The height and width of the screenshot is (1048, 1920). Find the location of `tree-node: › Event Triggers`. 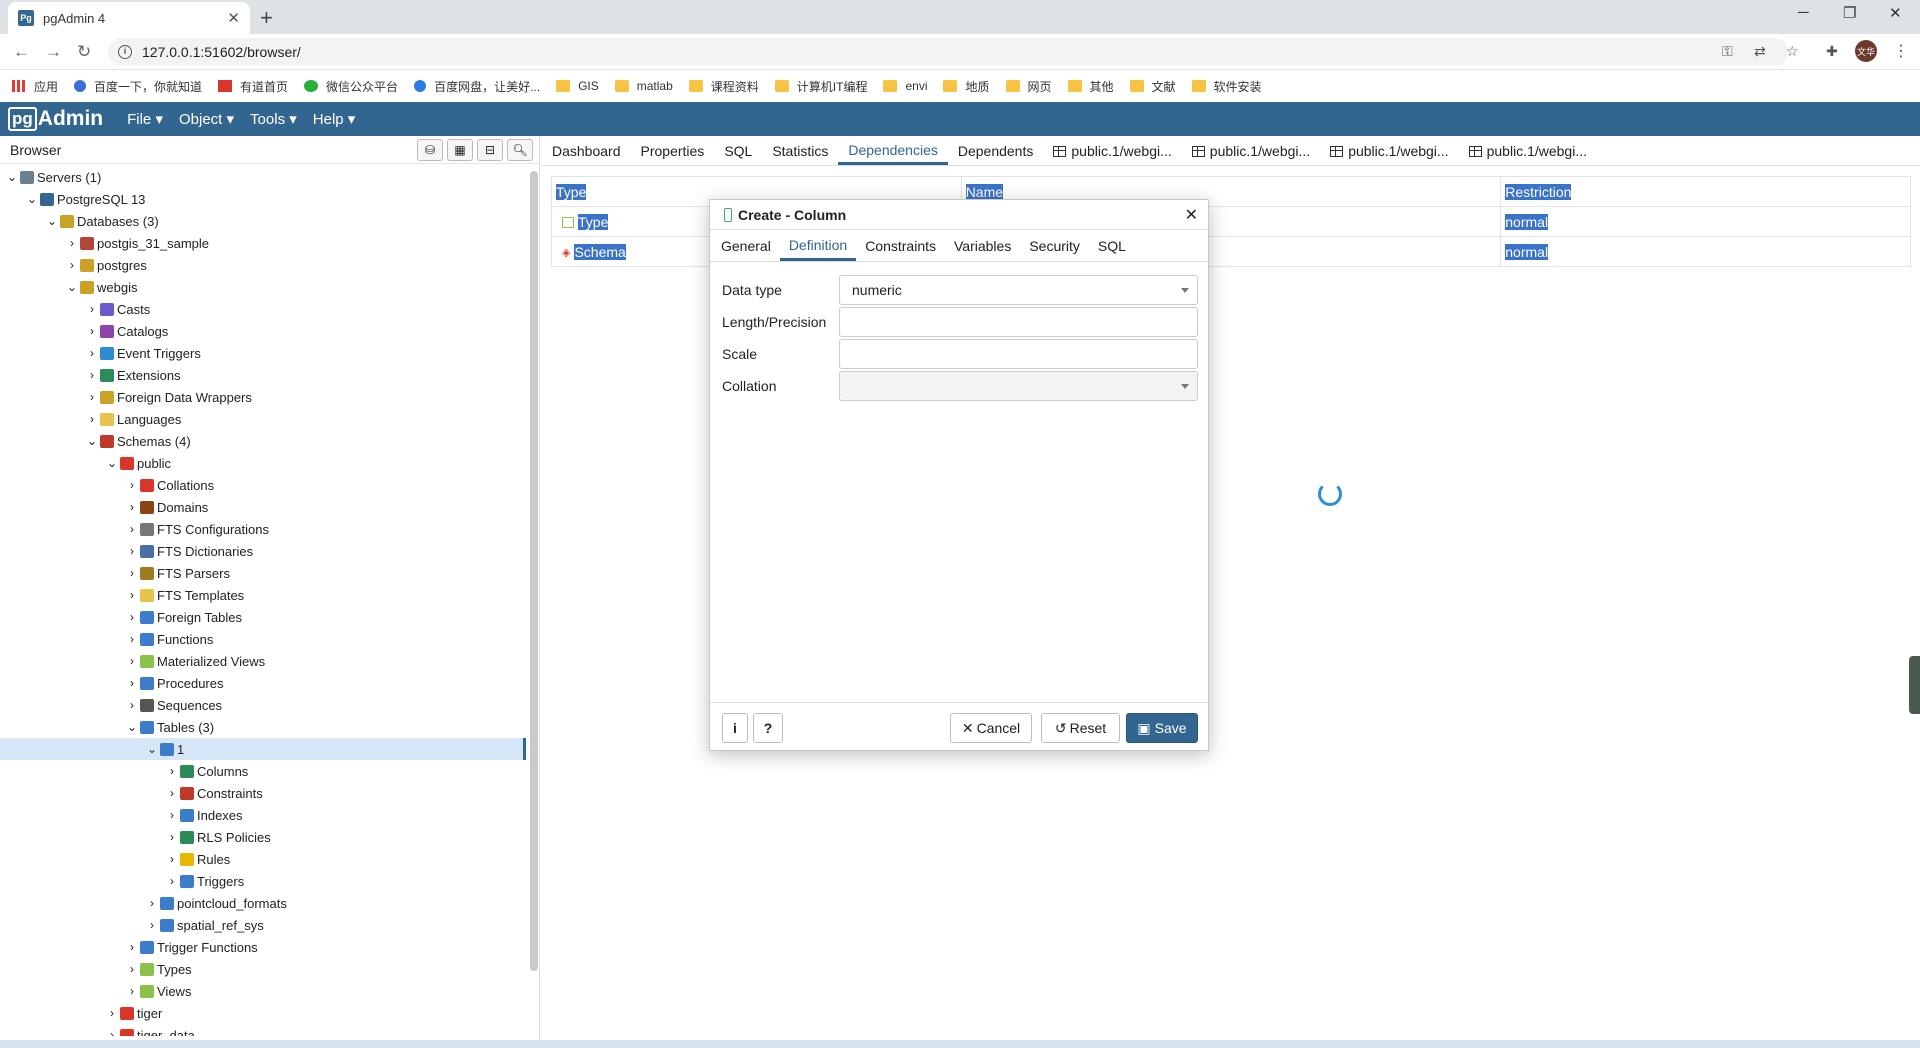

tree-node: › Event Triggers is located at coordinates (262, 353).